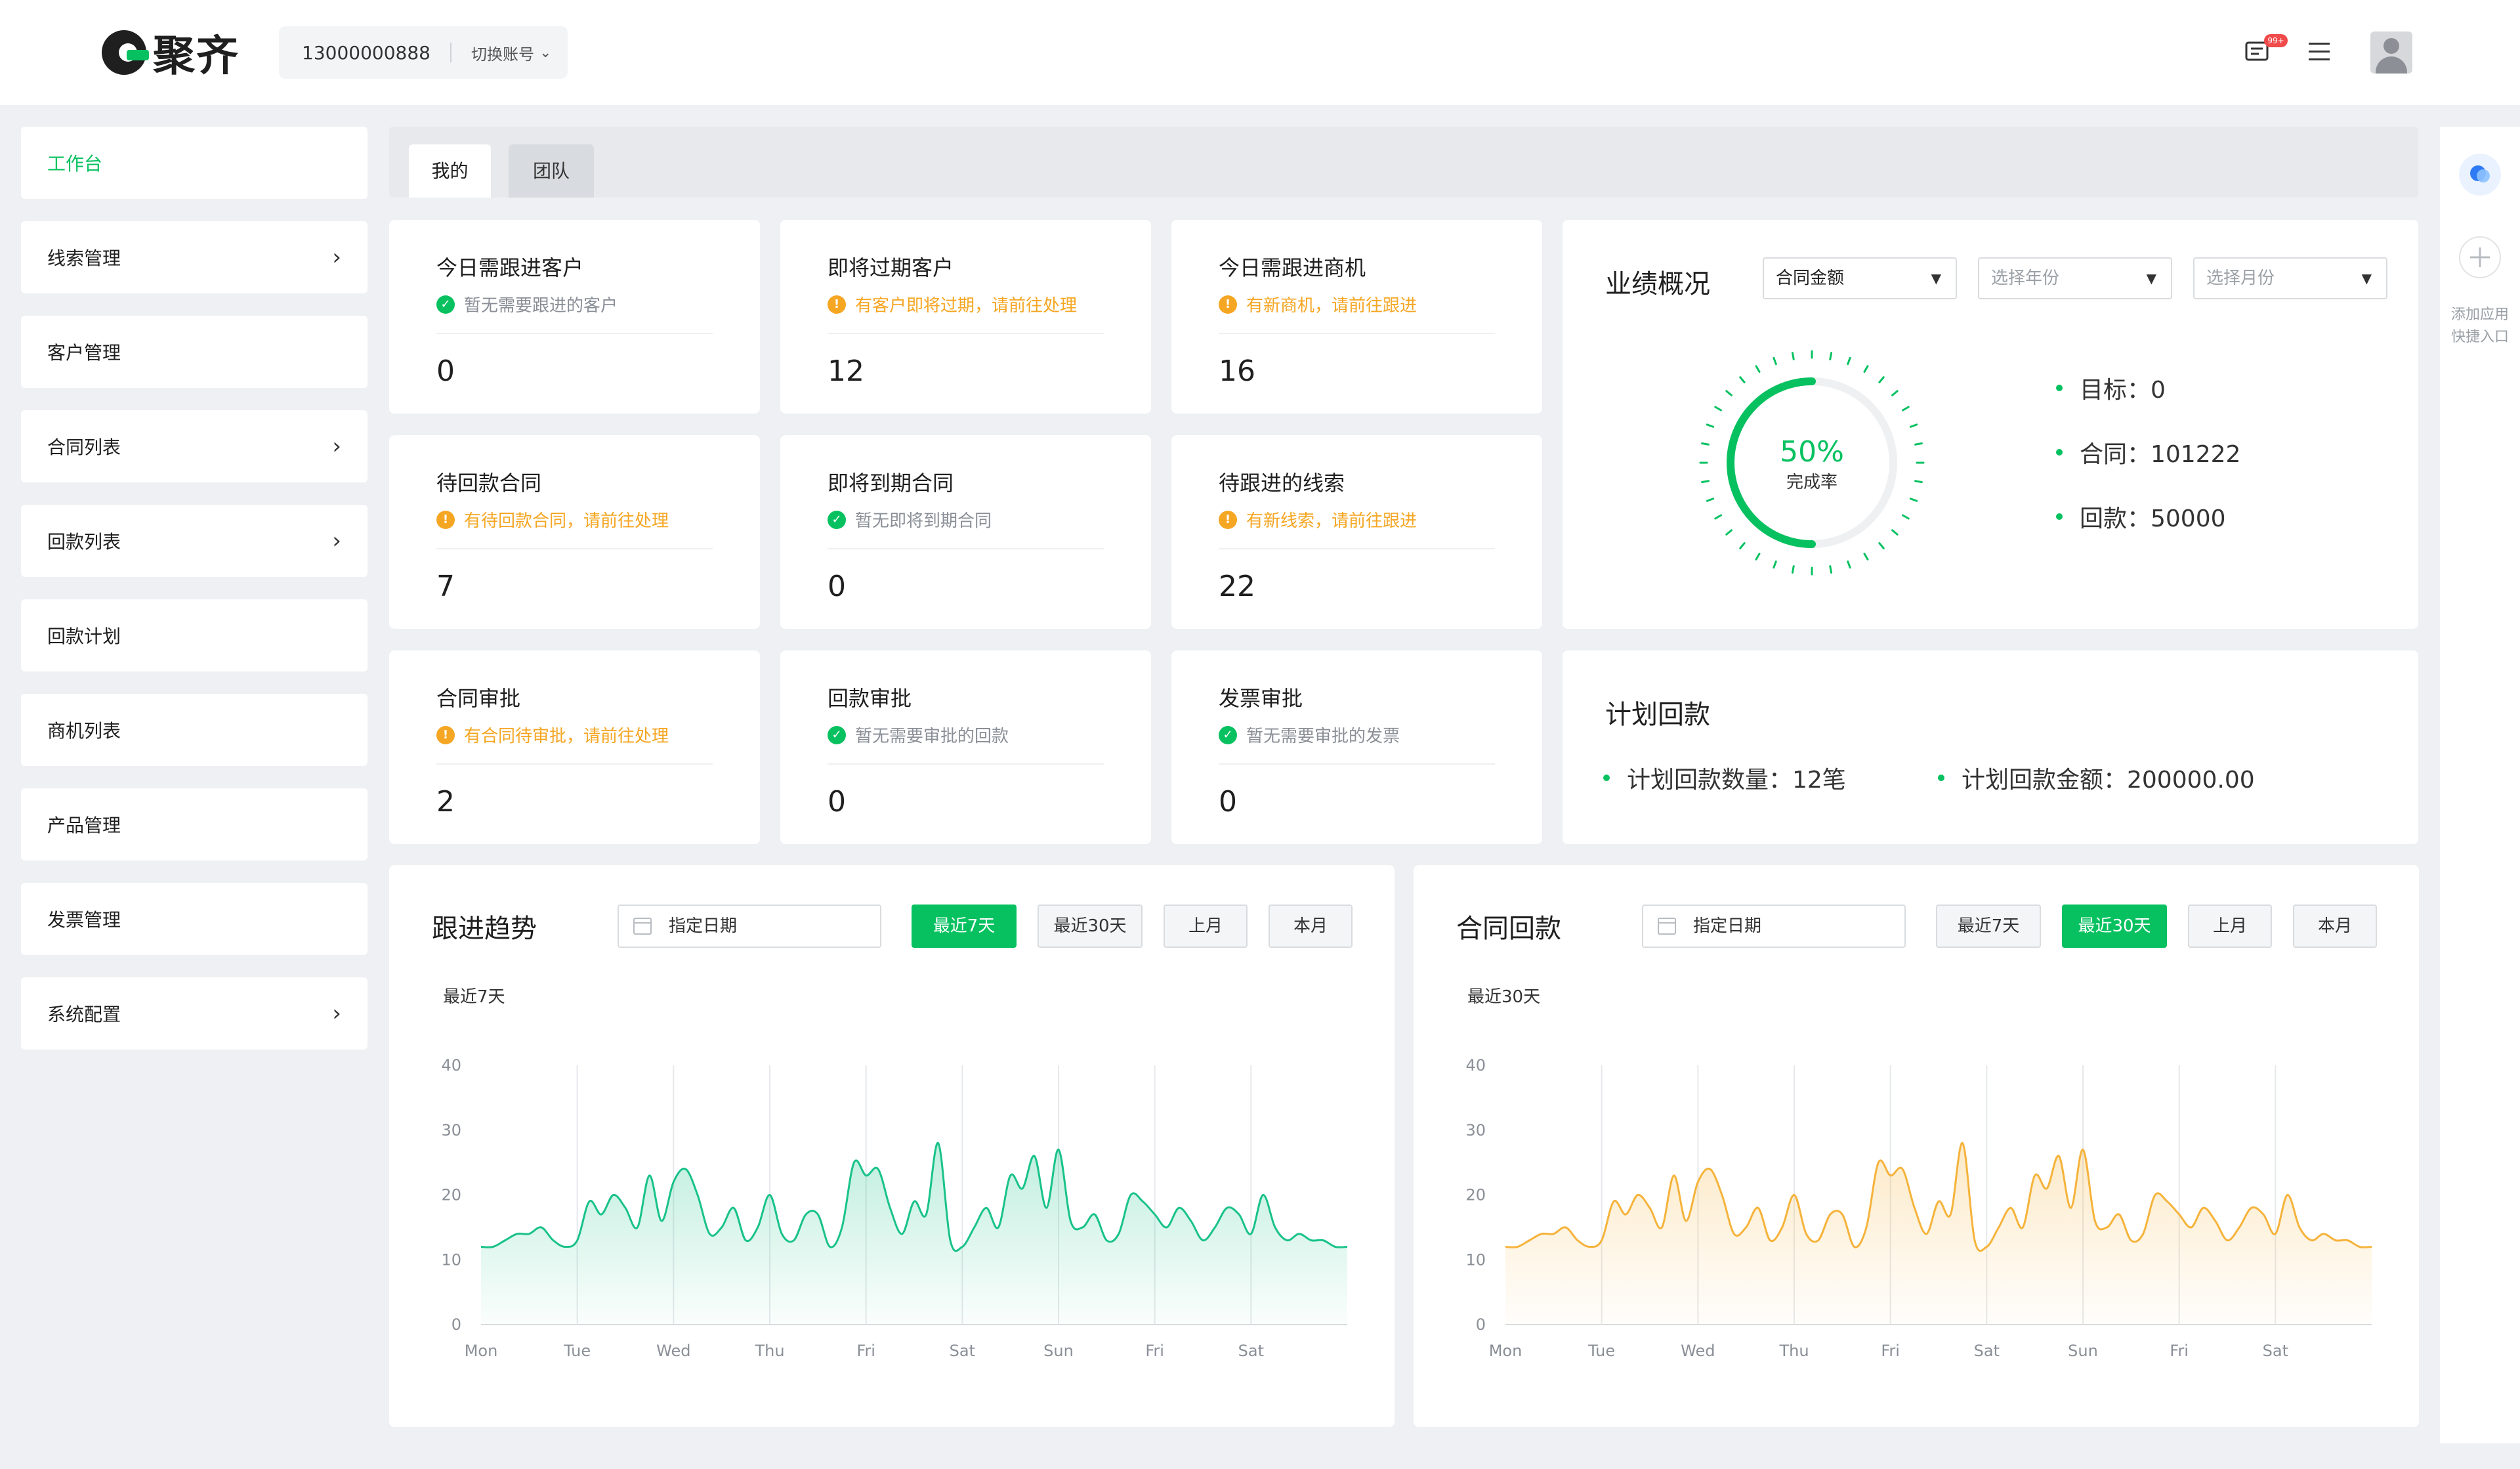 The width and height of the screenshot is (2520, 1469). Describe the element at coordinates (2141, 517) in the screenshot. I see `payment-item: 回款：50000` at that location.